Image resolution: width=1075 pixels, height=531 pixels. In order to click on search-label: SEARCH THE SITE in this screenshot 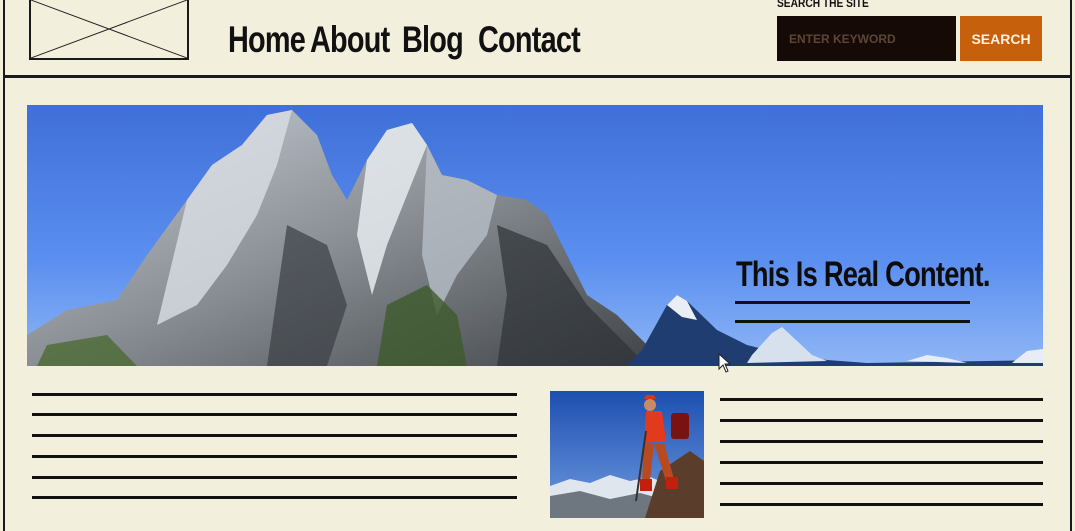, I will do `click(823, 5)`.